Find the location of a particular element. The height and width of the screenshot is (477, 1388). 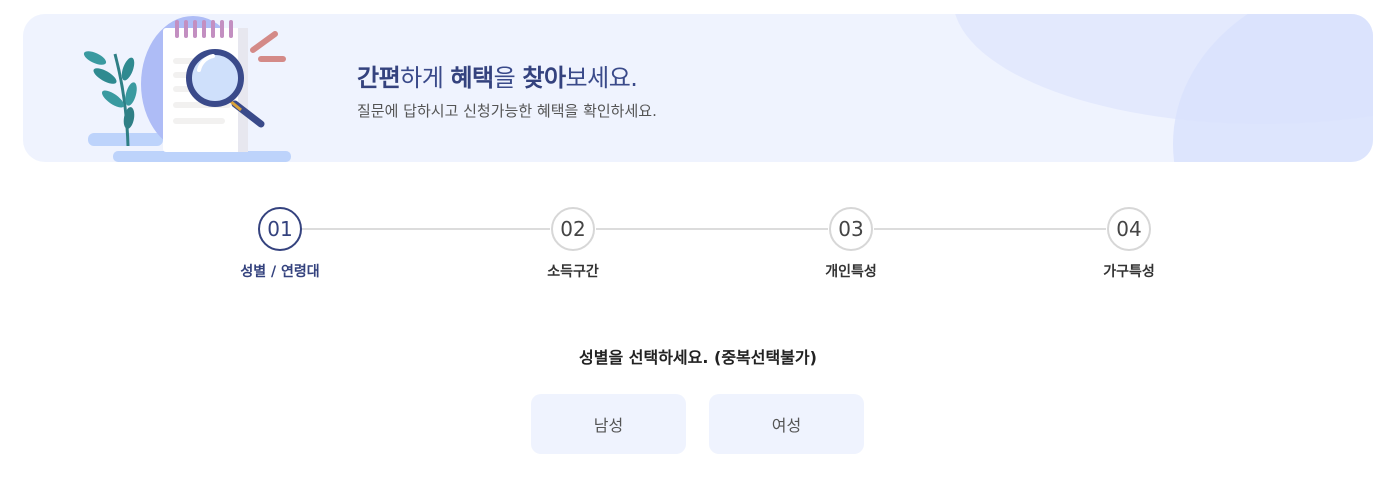

step-2-number: 02 is located at coordinates (573, 229).